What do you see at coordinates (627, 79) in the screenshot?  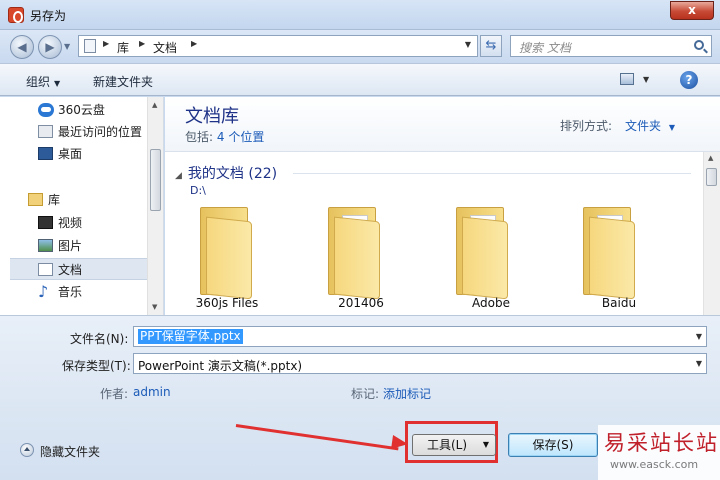 I see `change-view-icon` at bounding box center [627, 79].